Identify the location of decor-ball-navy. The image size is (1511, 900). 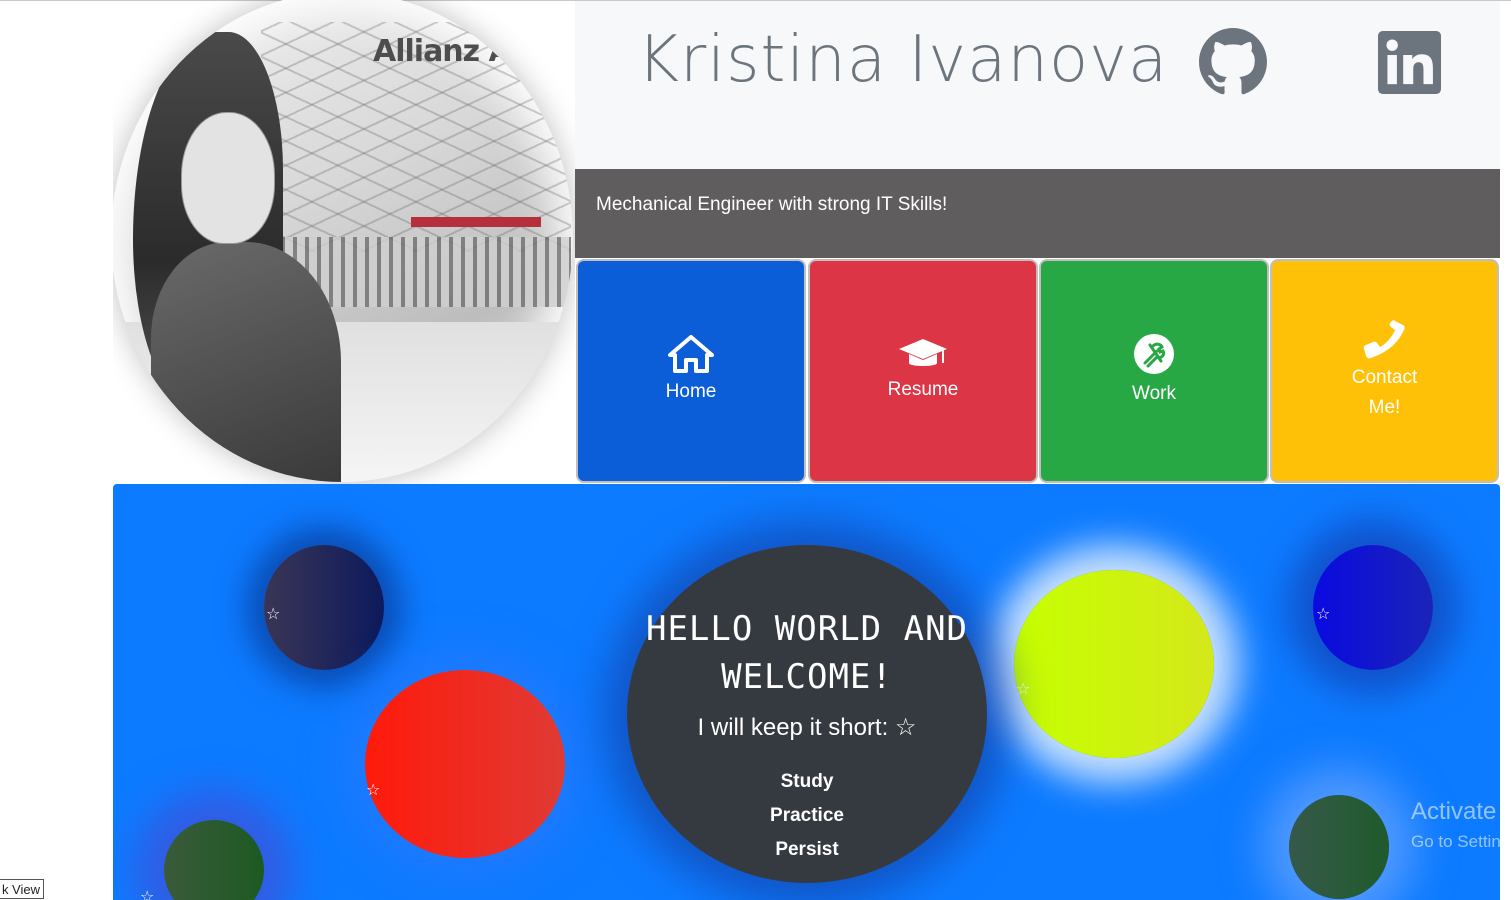
(324, 607).